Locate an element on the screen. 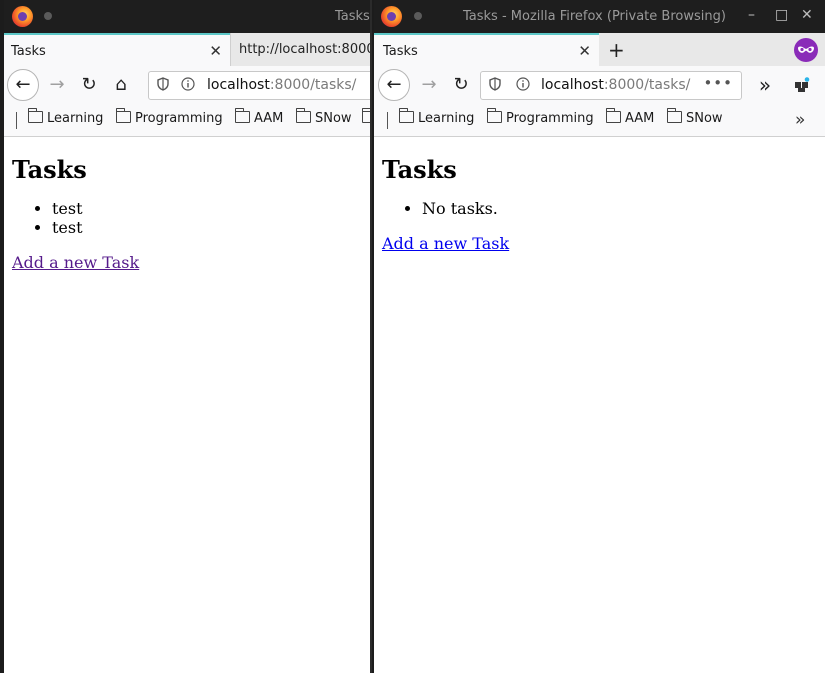 The width and height of the screenshot is (825, 673). url-bar: localhost:8000/tasks/ is located at coordinates (259, 85).